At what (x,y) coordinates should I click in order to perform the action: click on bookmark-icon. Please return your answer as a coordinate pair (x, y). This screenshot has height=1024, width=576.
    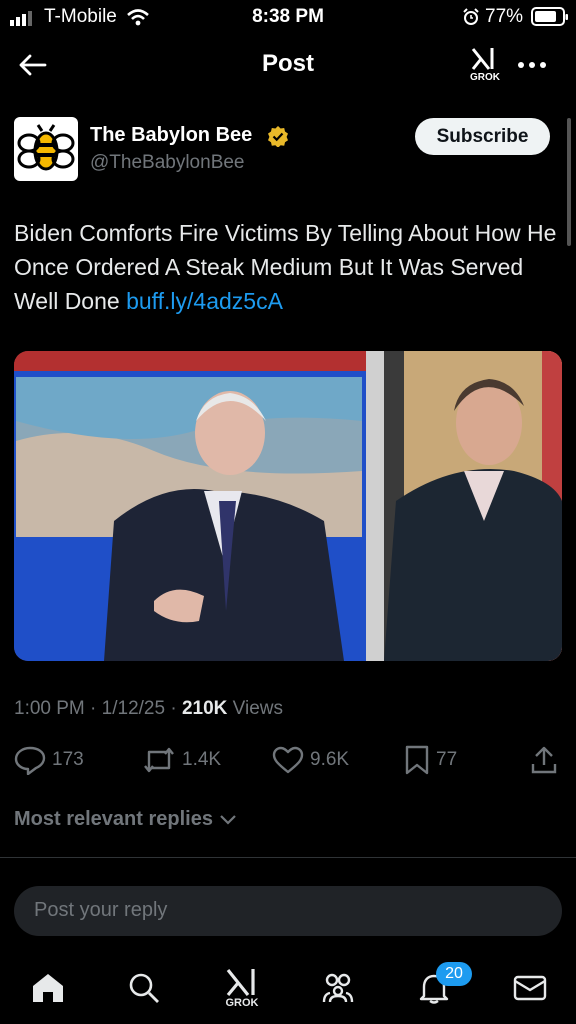
    Looking at the image, I should click on (417, 760).